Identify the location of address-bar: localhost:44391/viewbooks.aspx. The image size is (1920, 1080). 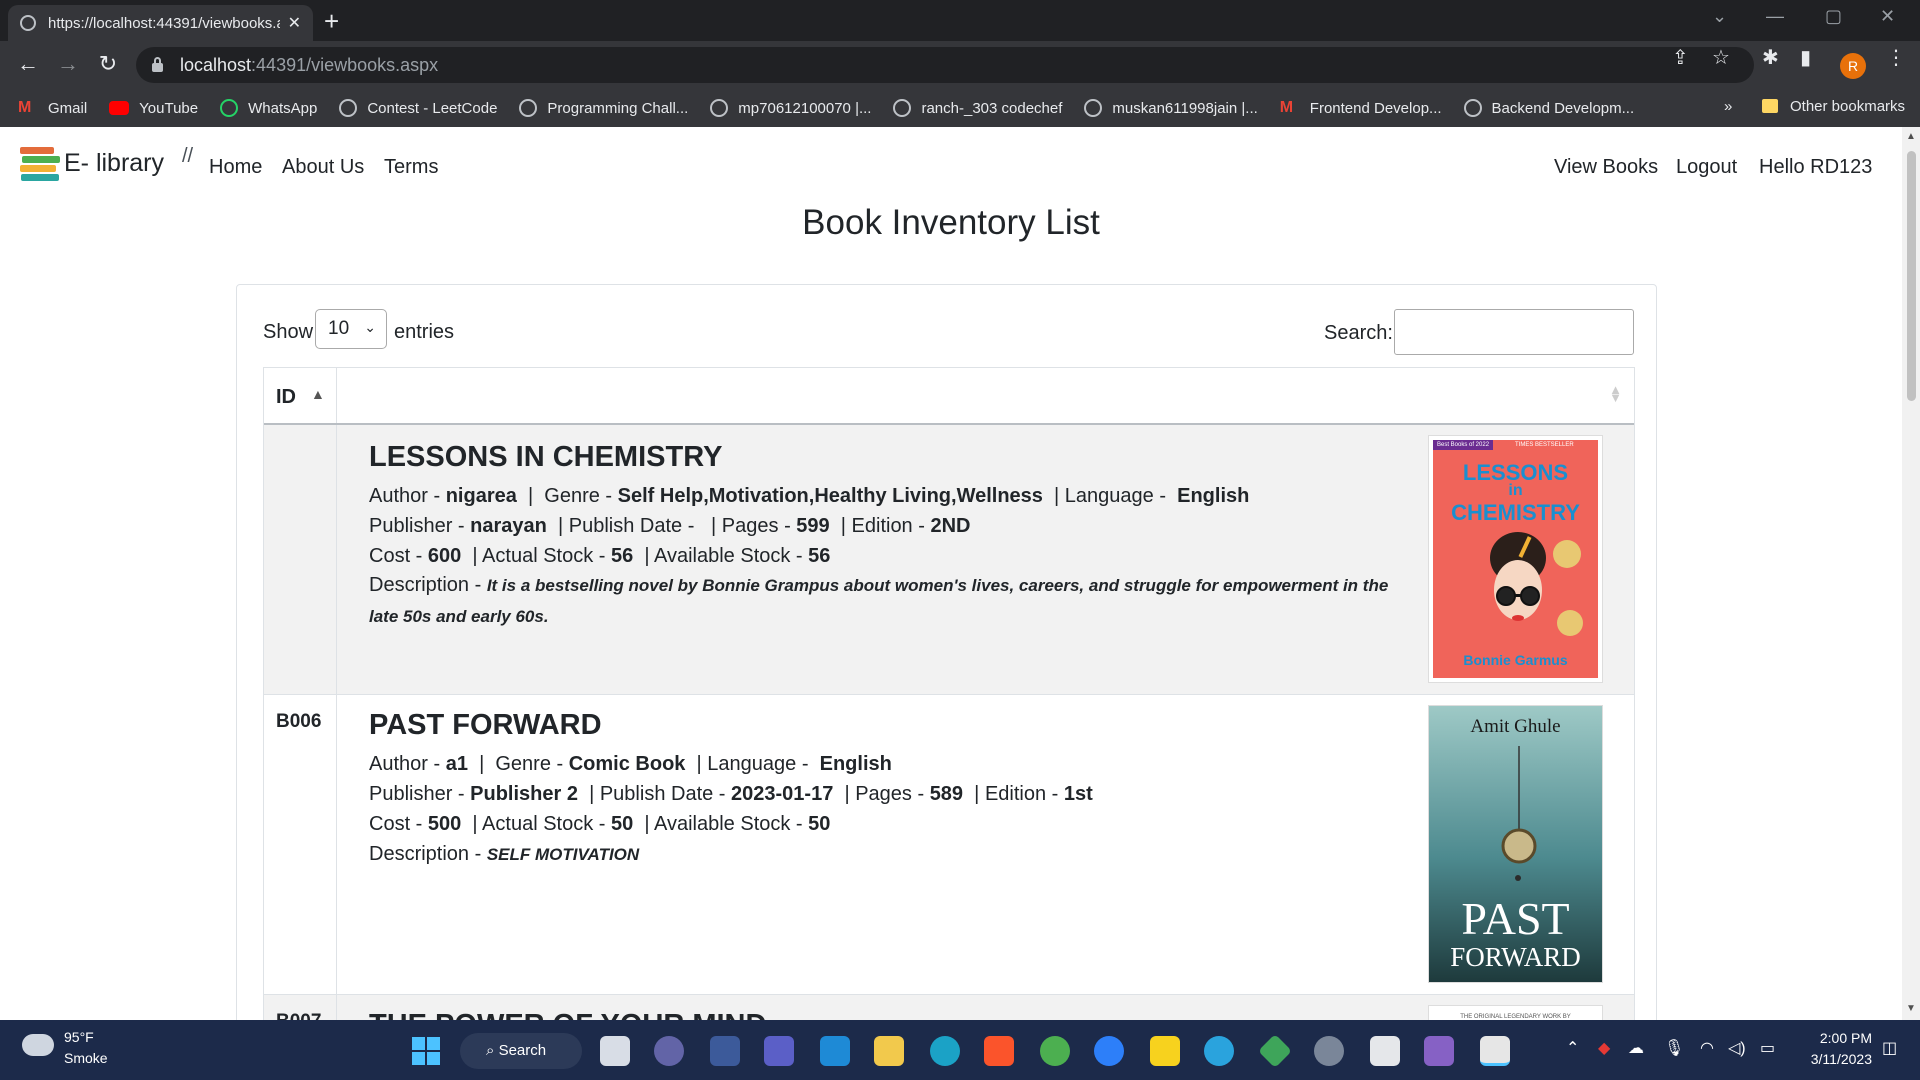
(945, 65).